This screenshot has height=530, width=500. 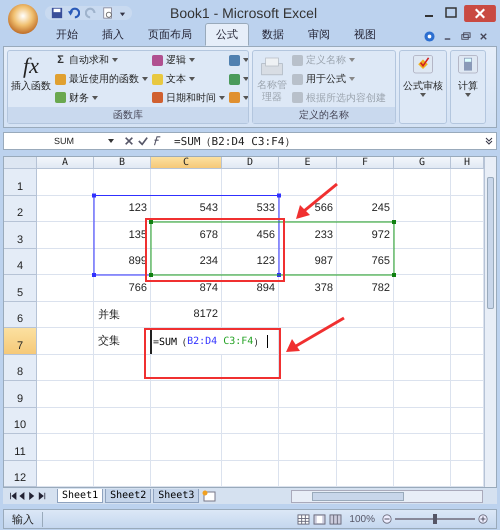 What do you see at coordinates (387, 496) in the screenshot?
I see `horizontal-scrollbar` at bounding box center [387, 496].